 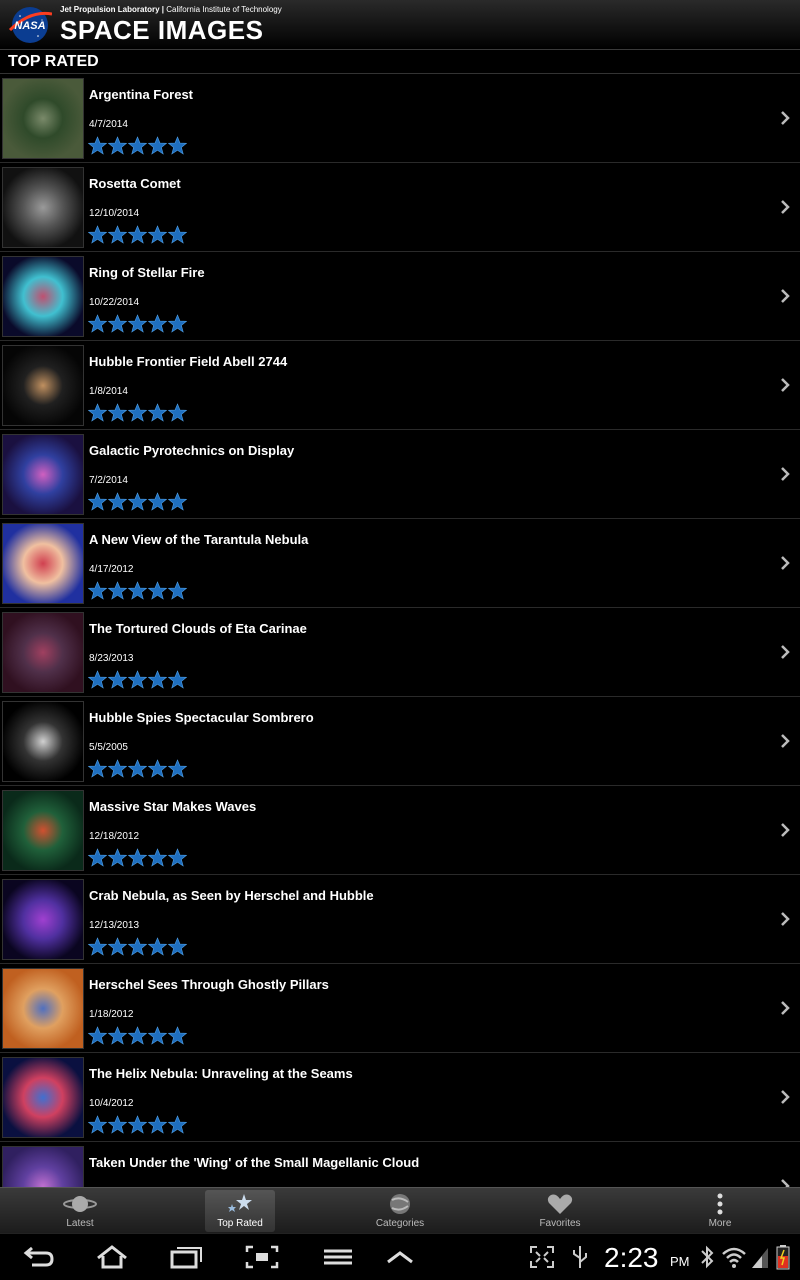 I want to click on tab-label: More, so click(x=720, y=1223).